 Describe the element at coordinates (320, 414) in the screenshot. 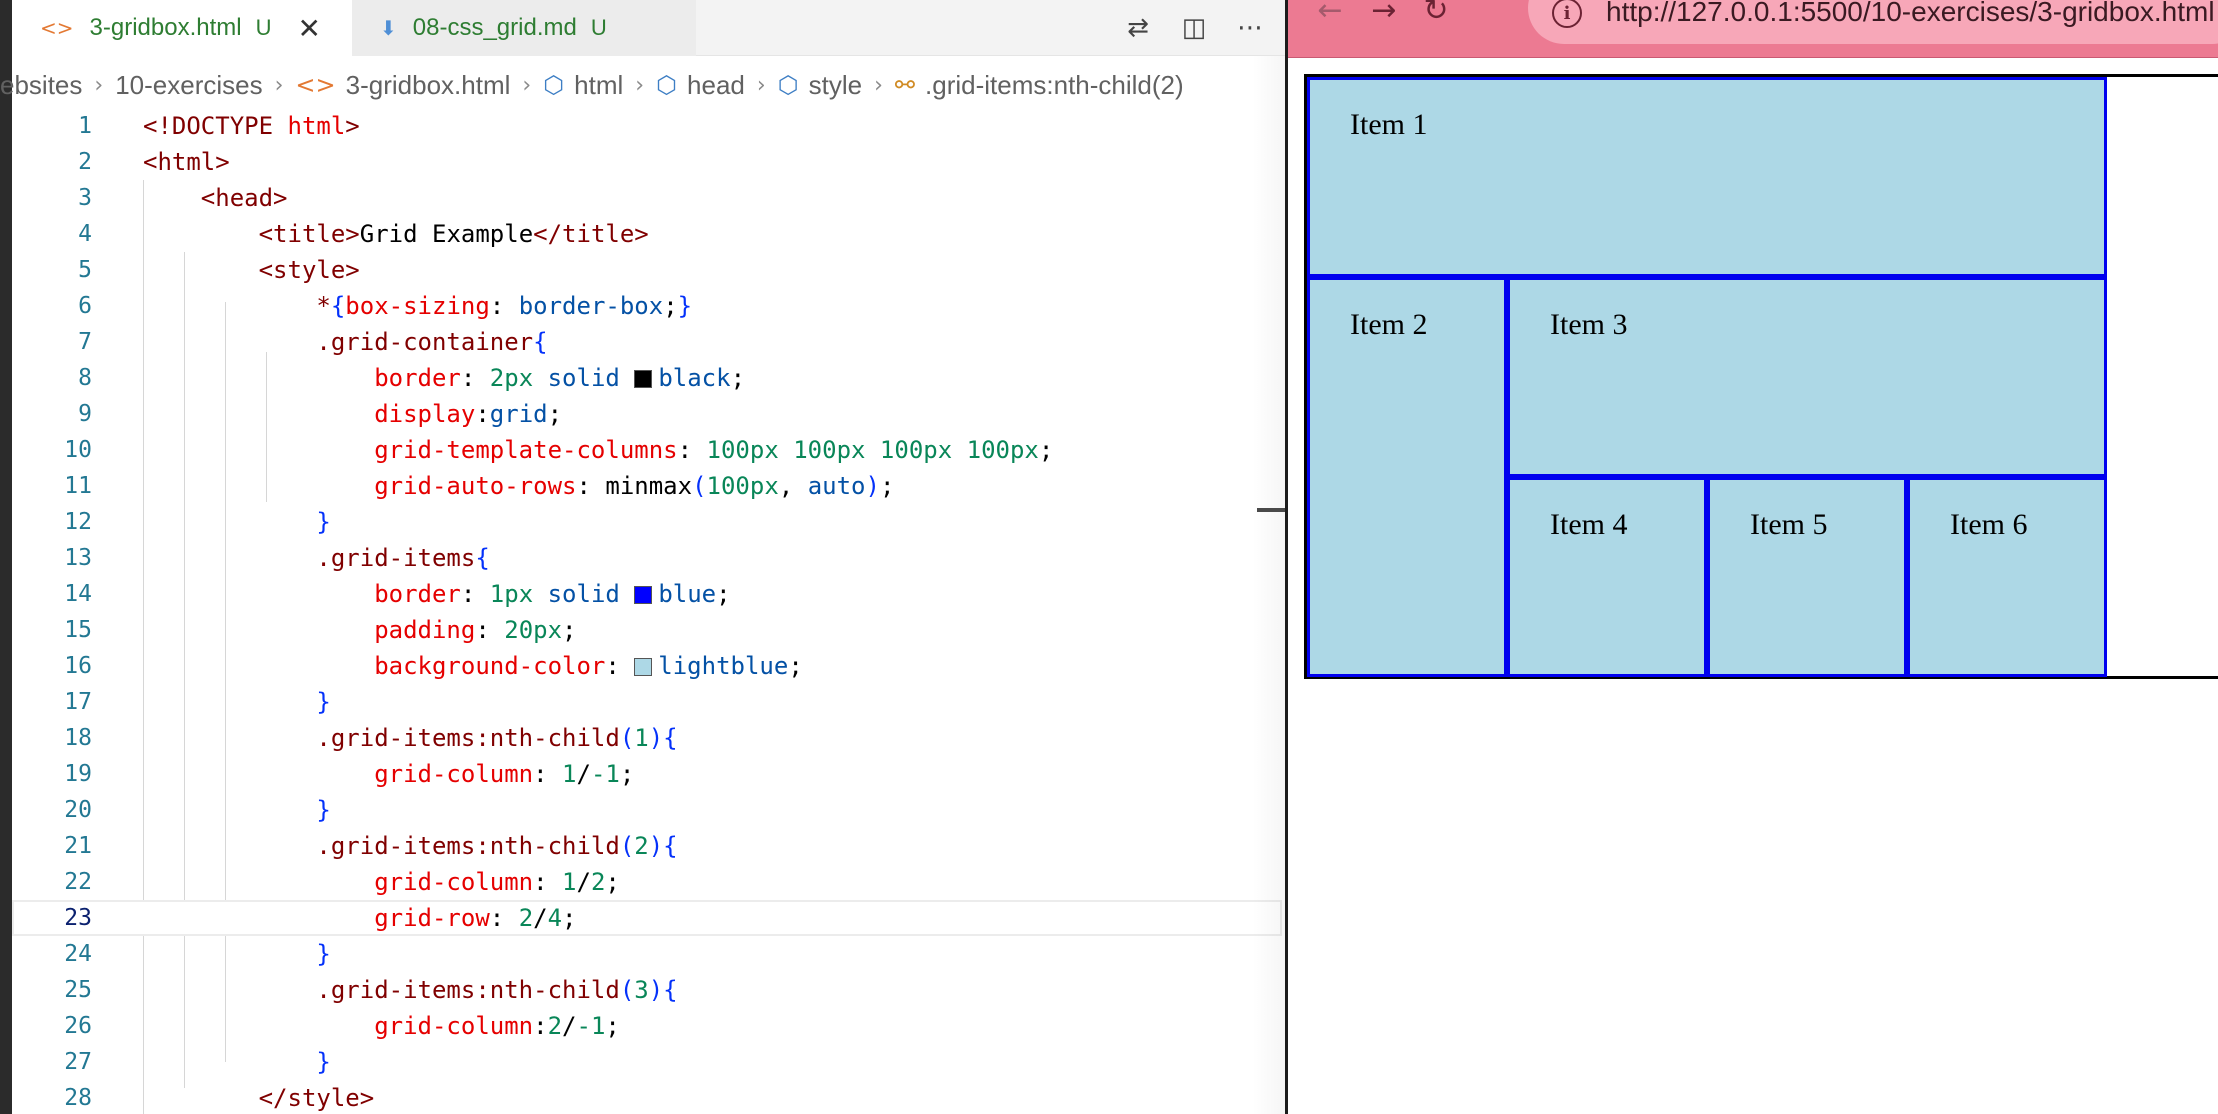

I see `code-line: 9 display:grid;` at that location.